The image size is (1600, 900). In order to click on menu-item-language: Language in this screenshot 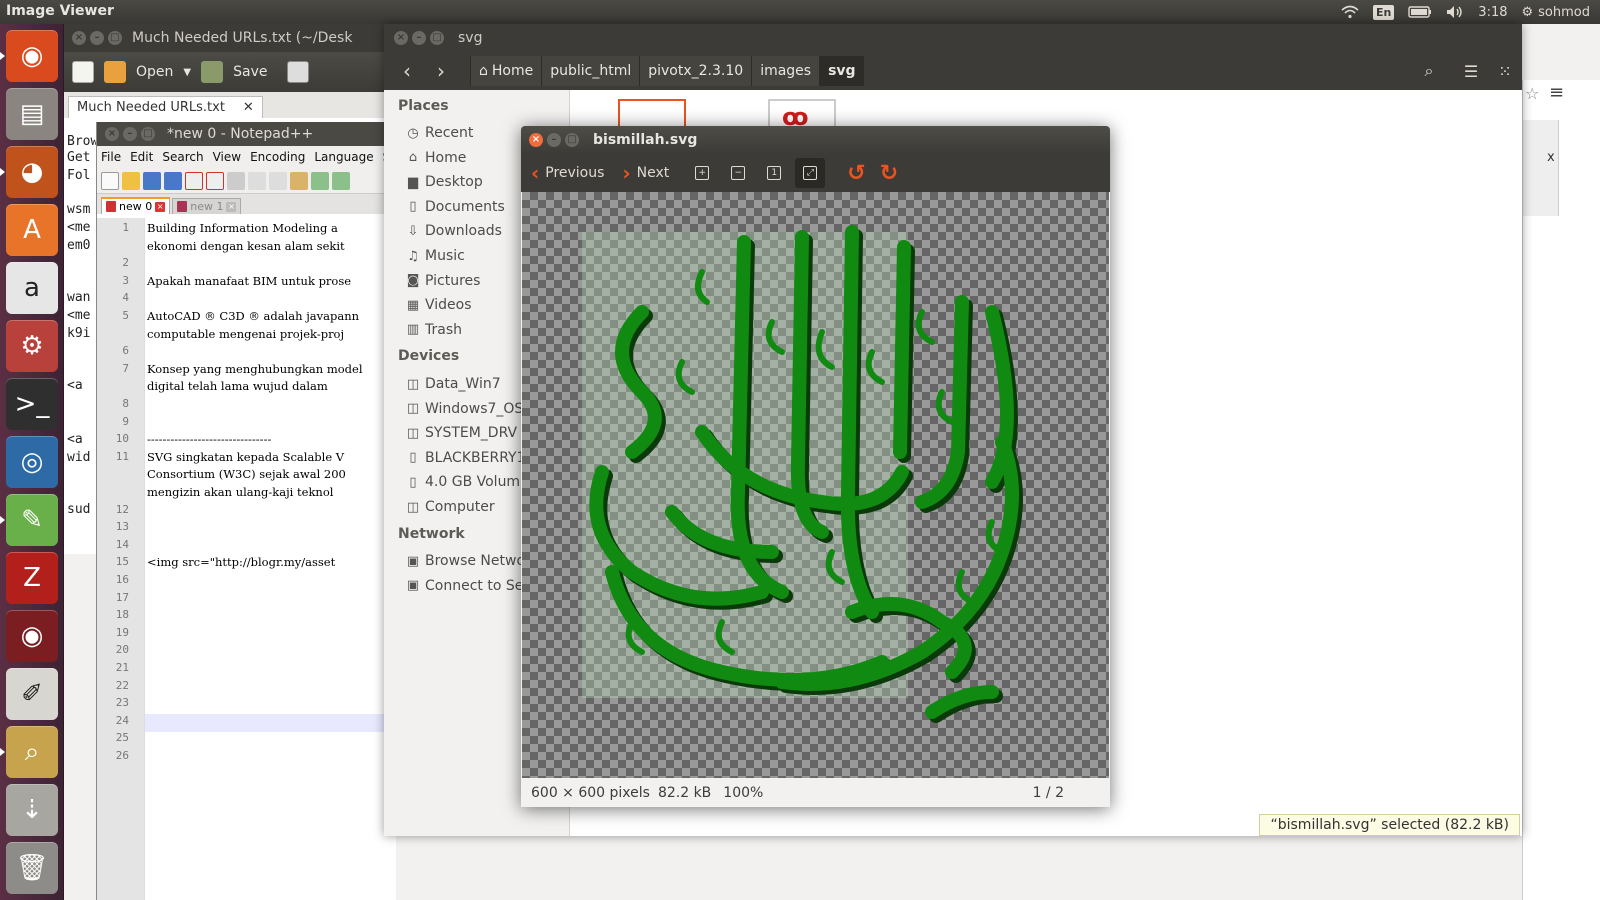, I will do `click(343, 157)`.